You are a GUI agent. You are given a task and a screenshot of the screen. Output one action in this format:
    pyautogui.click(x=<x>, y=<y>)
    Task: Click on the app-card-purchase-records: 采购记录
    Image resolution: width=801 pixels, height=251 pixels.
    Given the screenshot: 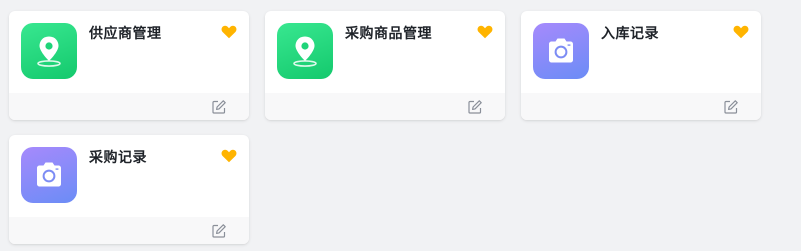 What is the action you would take?
    pyautogui.click(x=129, y=189)
    